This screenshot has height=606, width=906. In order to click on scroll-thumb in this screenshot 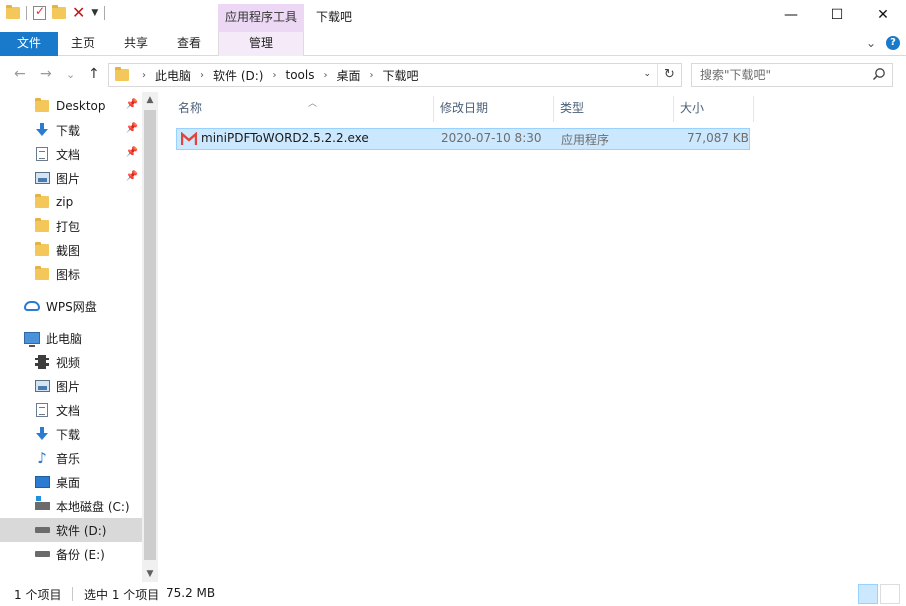, I will do `click(150, 335)`.